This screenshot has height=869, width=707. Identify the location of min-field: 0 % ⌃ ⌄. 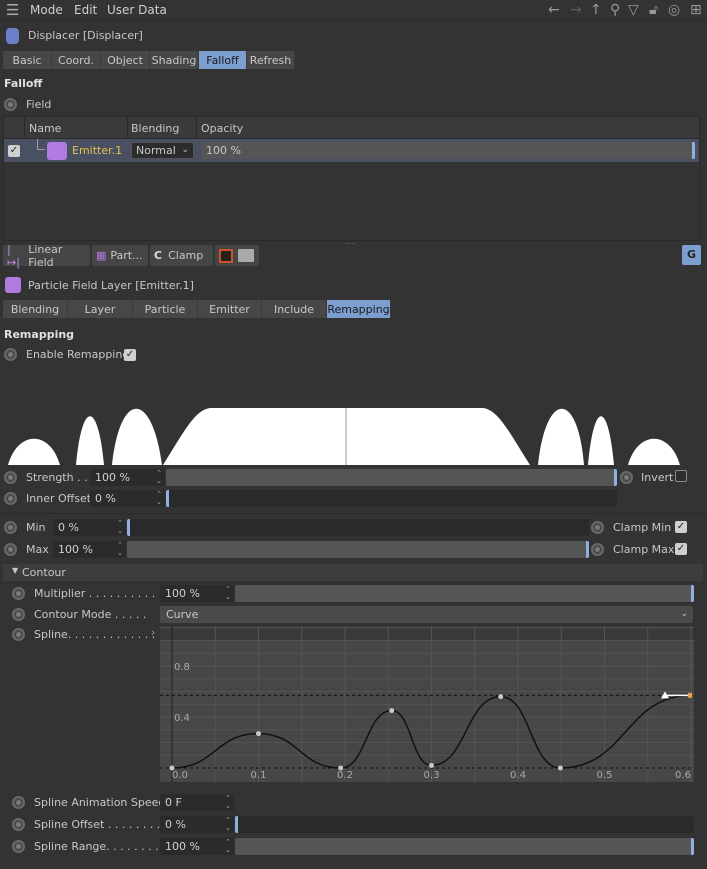
(89, 527).